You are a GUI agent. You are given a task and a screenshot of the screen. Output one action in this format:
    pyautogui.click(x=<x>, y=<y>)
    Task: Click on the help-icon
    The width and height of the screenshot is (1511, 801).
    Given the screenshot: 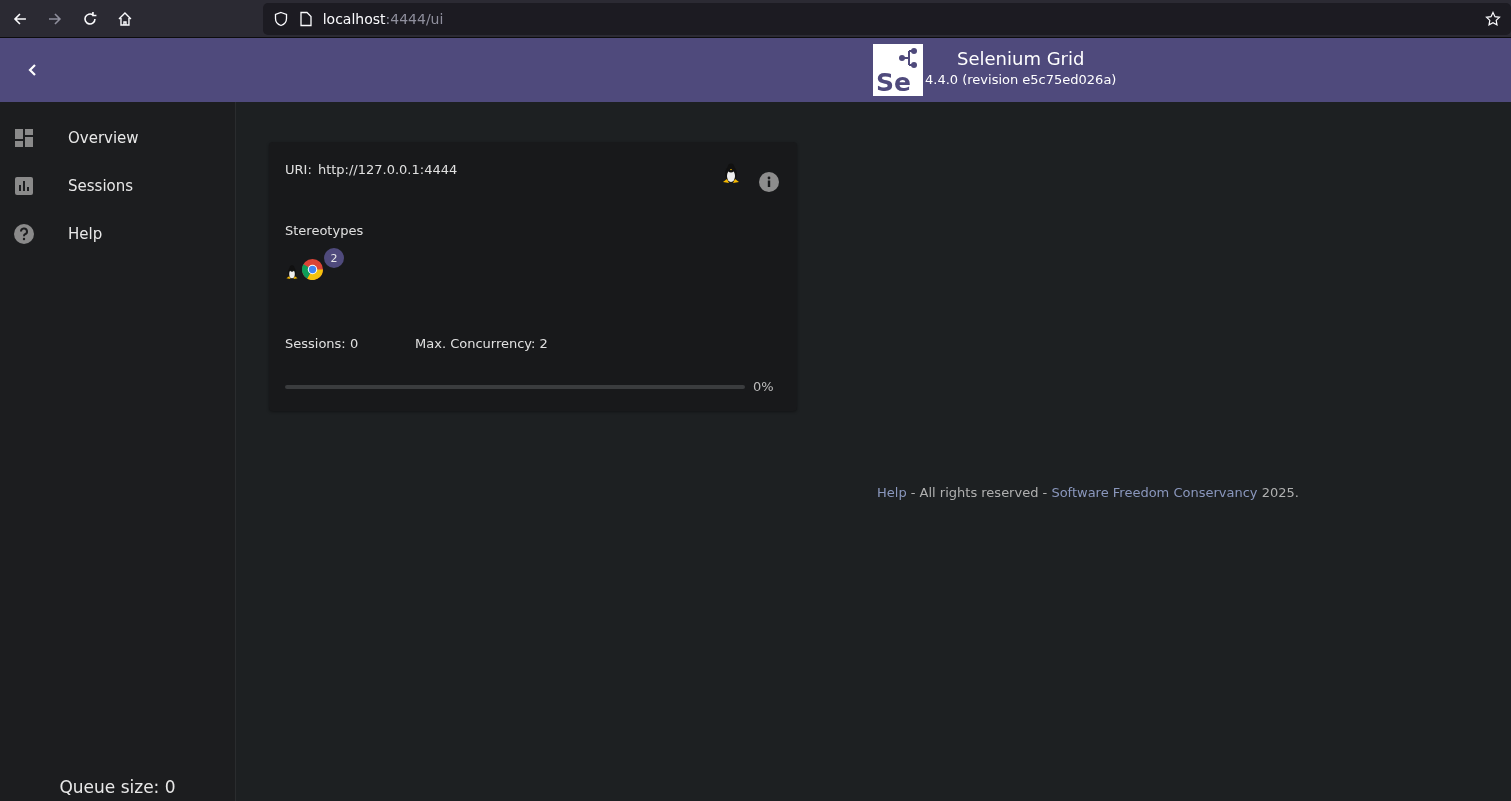 What is the action you would take?
    pyautogui.click(x=24, y=234)
    